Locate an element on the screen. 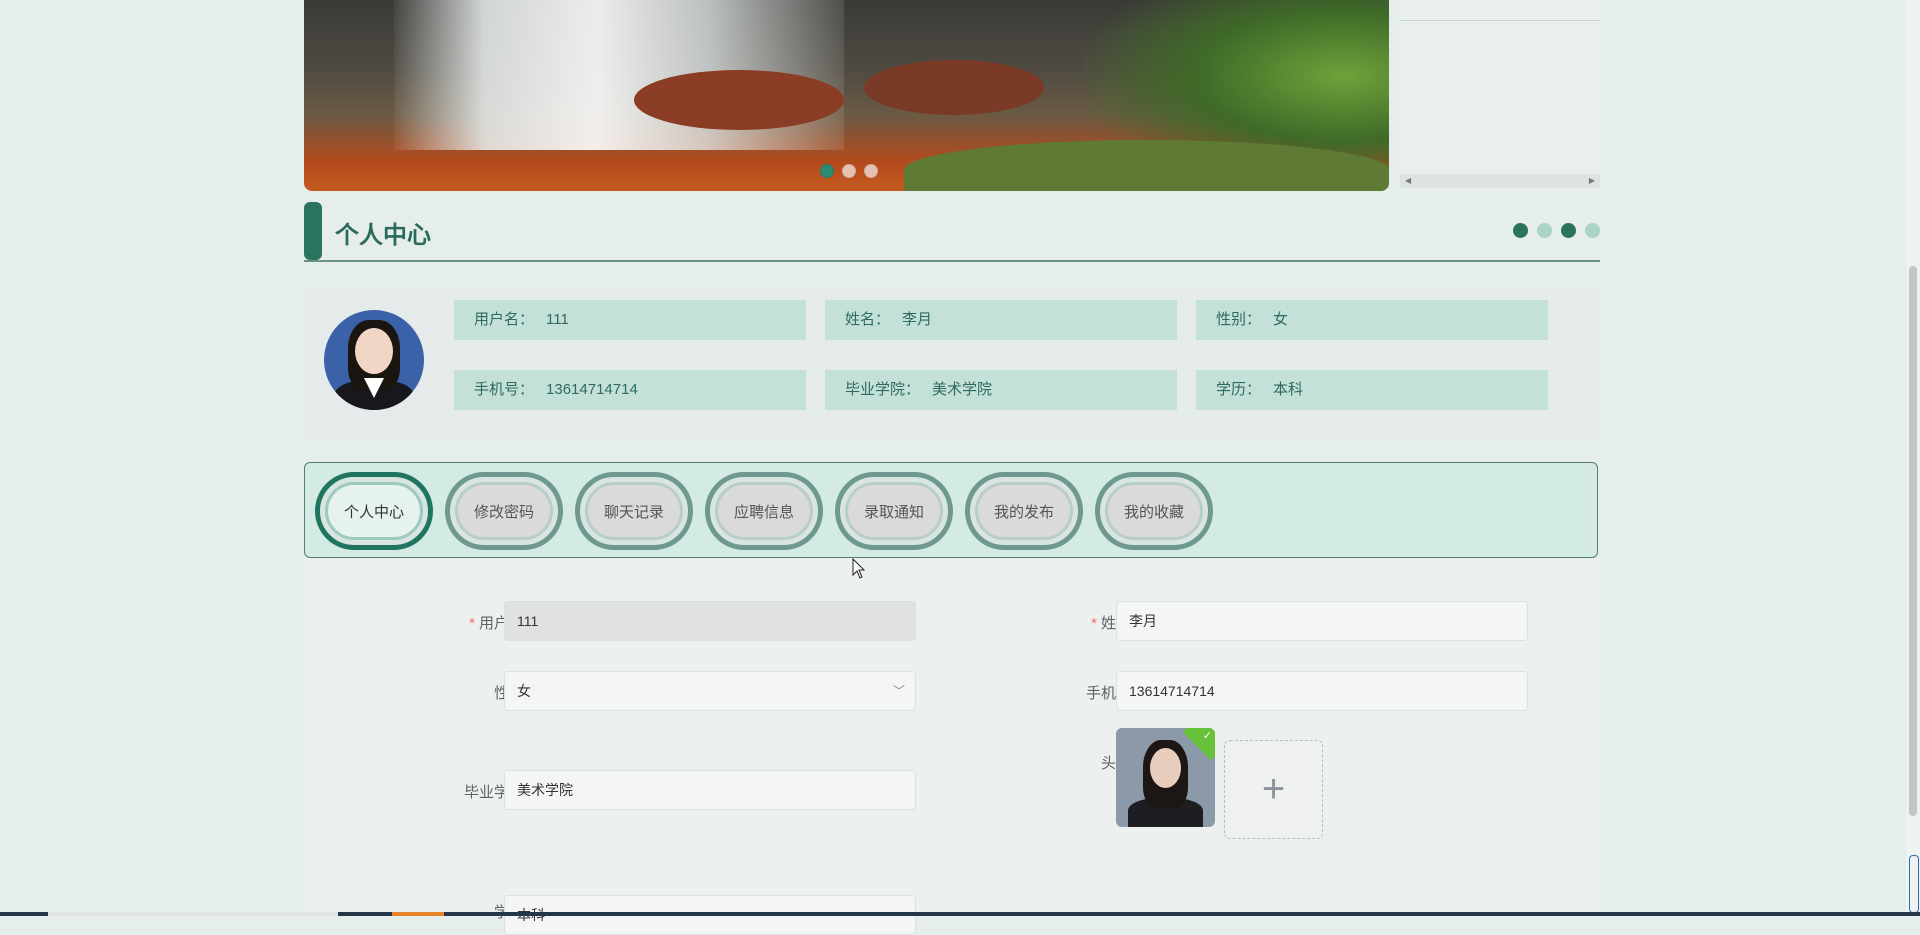 Image resolution: width=1920 pixels, height=935 pixels. info-phone: 手机号： 13614714714 is located at coordinates (630, 390).